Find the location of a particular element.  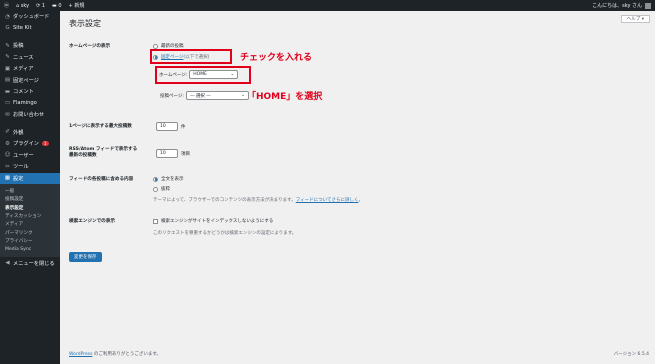

settings-icon: ▦ is located at coordinates (7, 178).